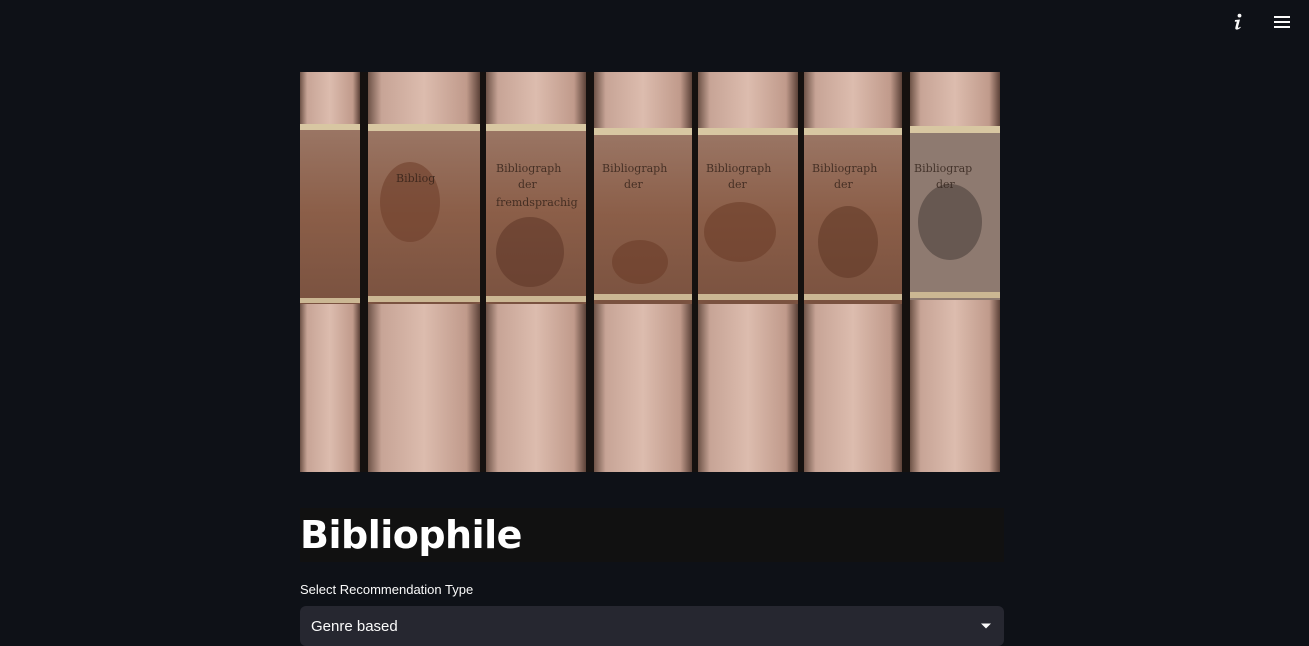 The width and height of the screenshot is (1309, 646). What do you see at coordinates (411, 535) in the screenshot?
I see `page-title: Bibliophile` at bounding box center [411, 535].